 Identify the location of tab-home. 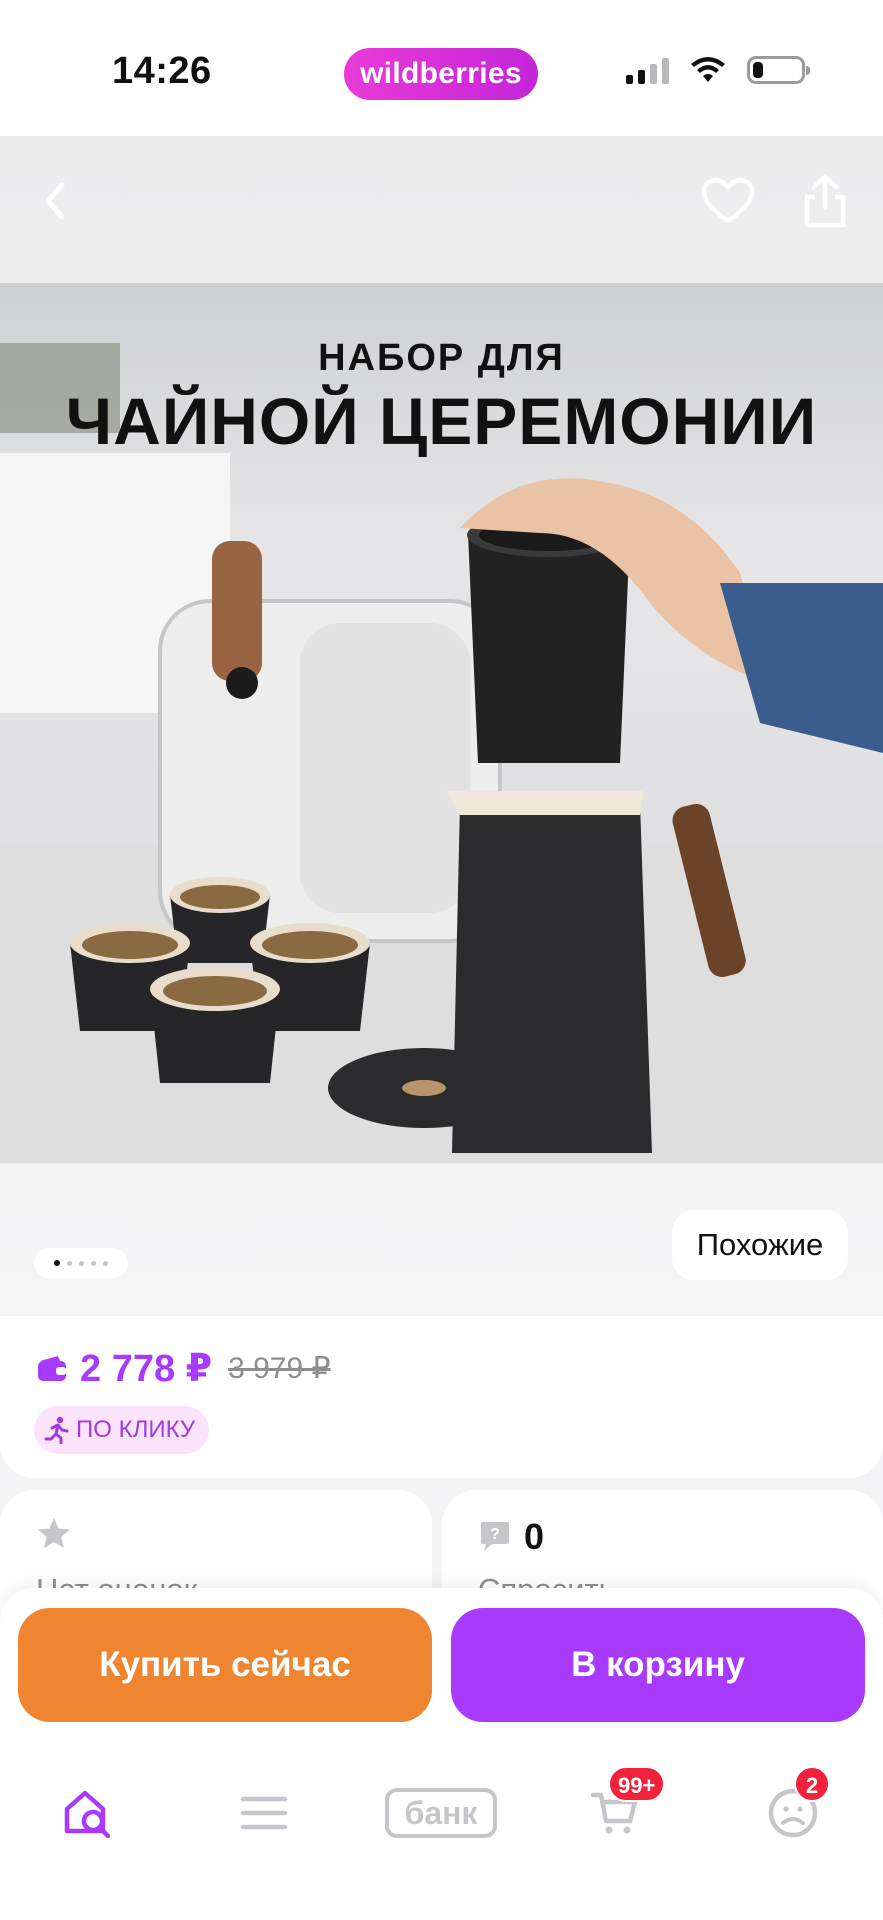
(89, 1813).